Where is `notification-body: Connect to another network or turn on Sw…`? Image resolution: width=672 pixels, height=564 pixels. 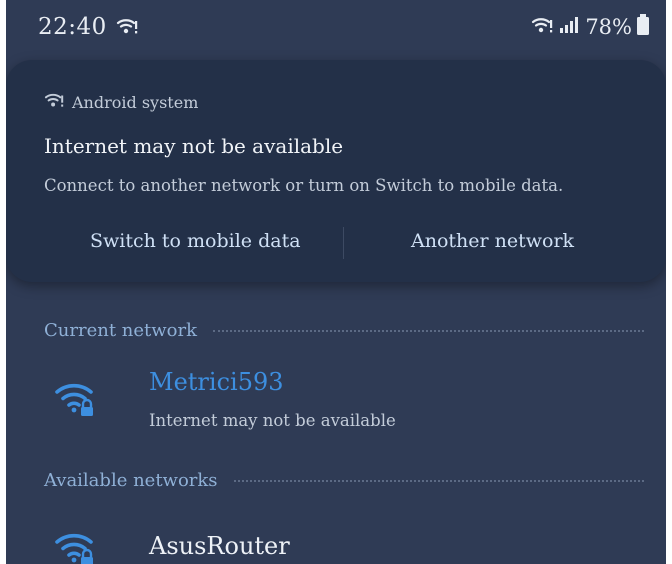
notification-body: Connect to another network or turn on Sw… is located at coordinates (304, 185).